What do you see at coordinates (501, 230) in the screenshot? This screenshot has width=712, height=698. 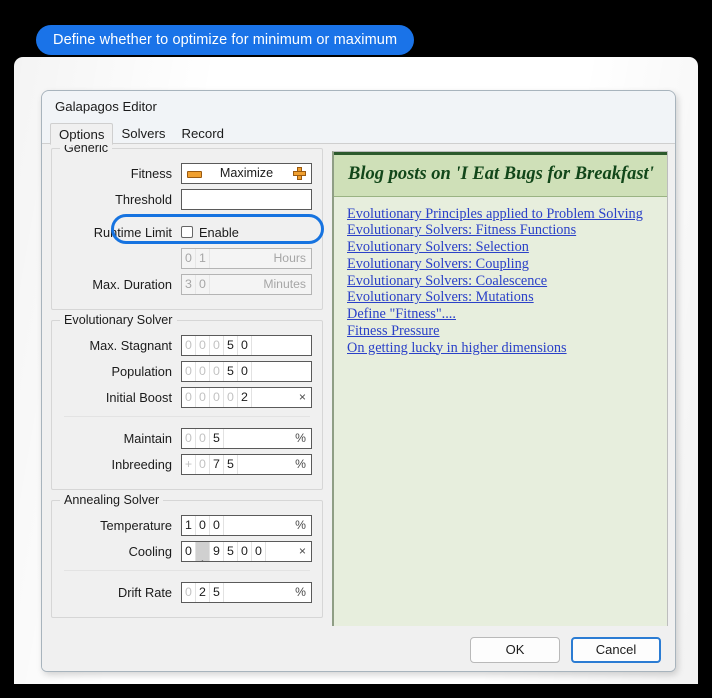 I see `blog-link-1: Evolutionary Solvers: Fitness Functions` at bounding box center [501, 230].